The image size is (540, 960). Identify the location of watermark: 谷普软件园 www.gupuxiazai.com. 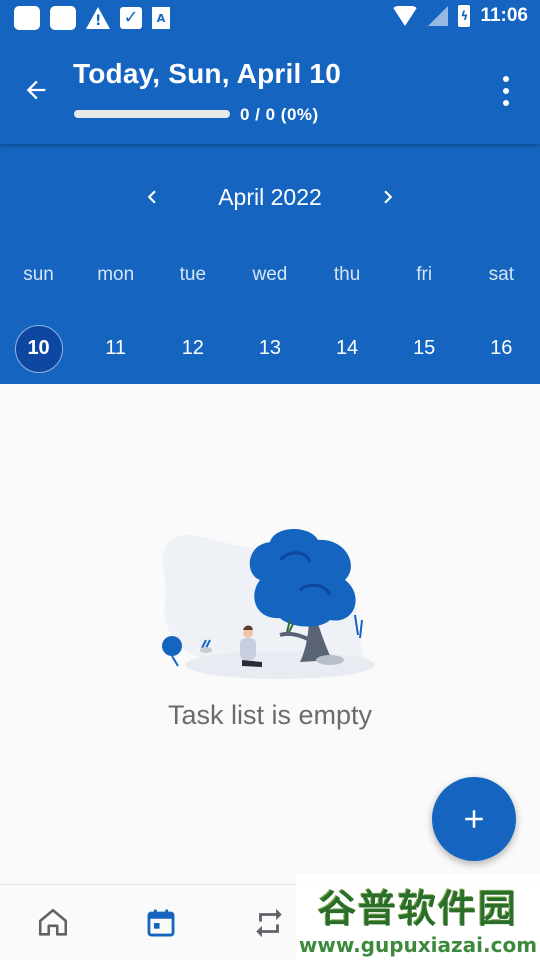
(418, 917).